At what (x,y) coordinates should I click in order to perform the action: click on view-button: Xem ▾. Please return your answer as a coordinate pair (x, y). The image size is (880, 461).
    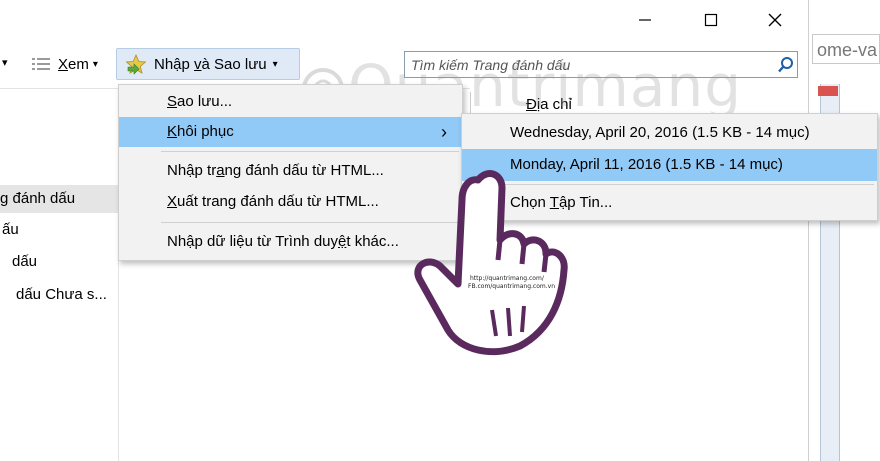
    Looking at the image, I should click on (65, 64).